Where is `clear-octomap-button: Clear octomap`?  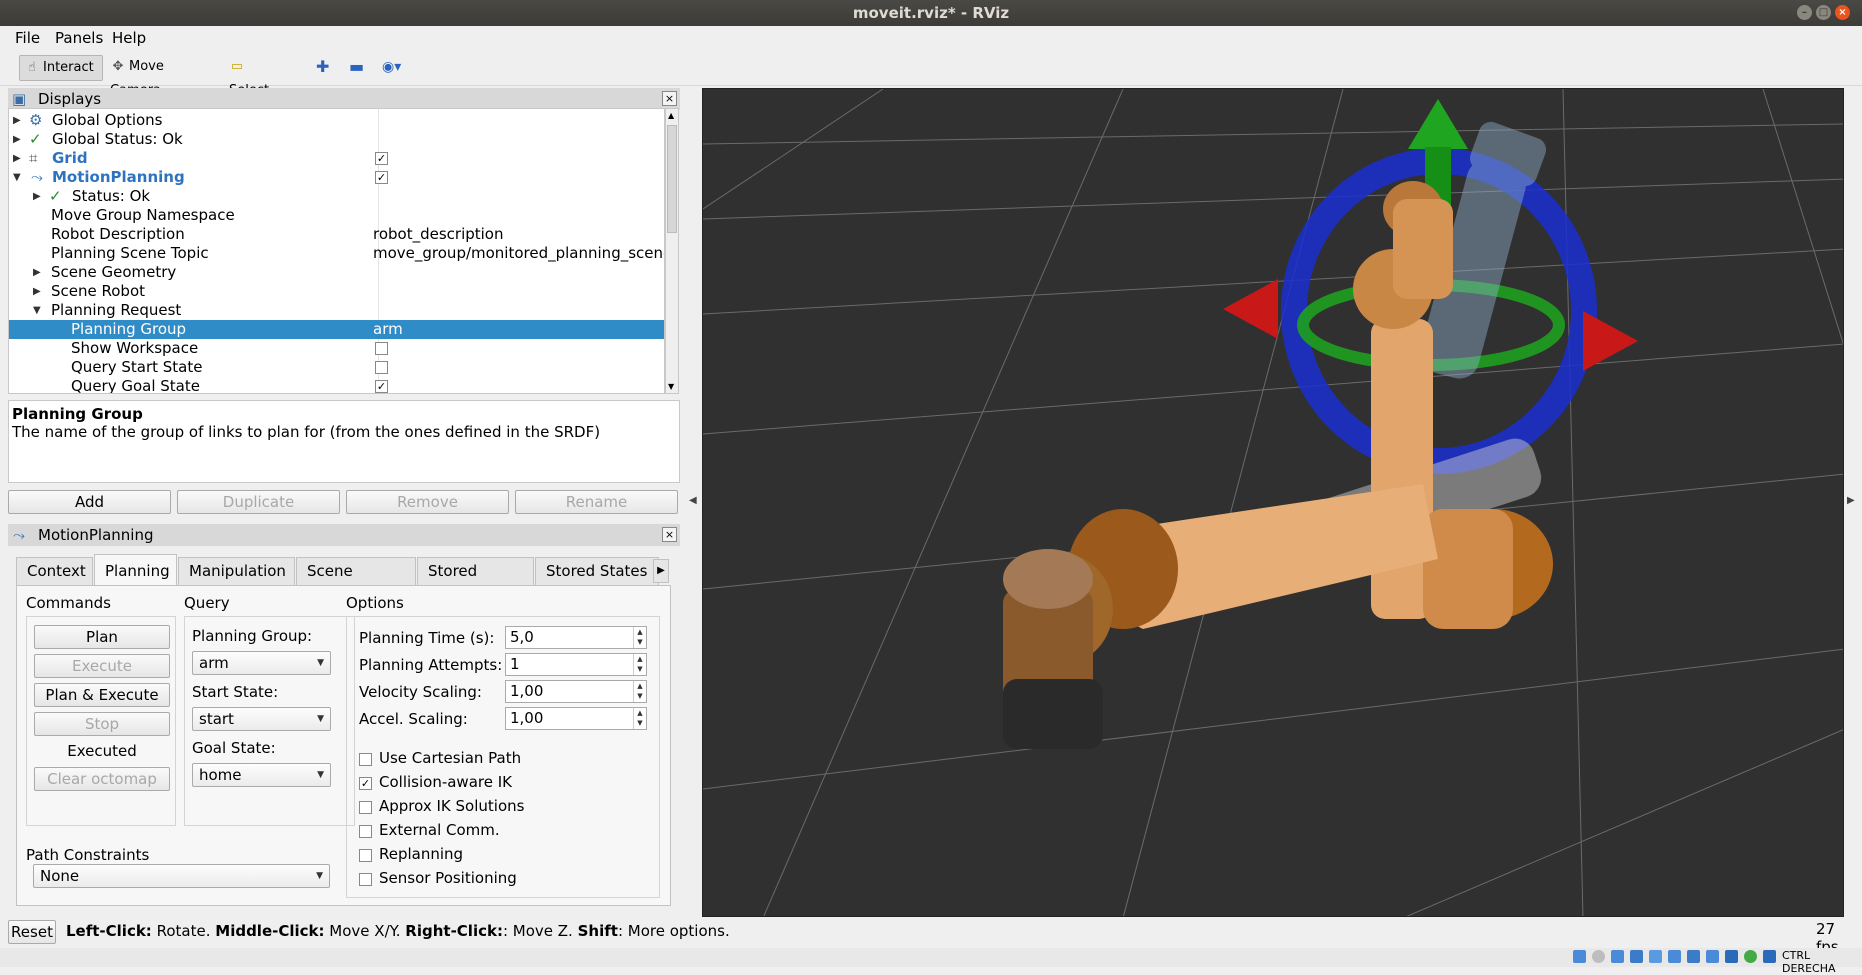
clear-octomap-button: Clear octomap is located at coordinates (102, 779).